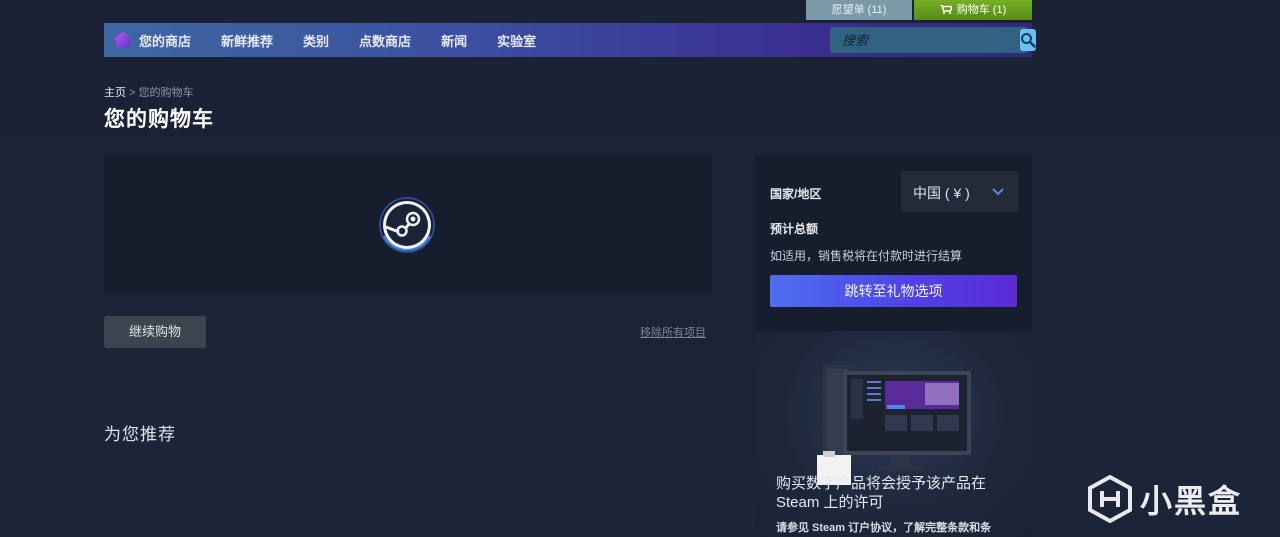 The width and height of the screenshot is (1280, 537). I want to click on license-subtitle: 请参见 Steam 订户协议，了解完整条款和条, so click(884, 528).